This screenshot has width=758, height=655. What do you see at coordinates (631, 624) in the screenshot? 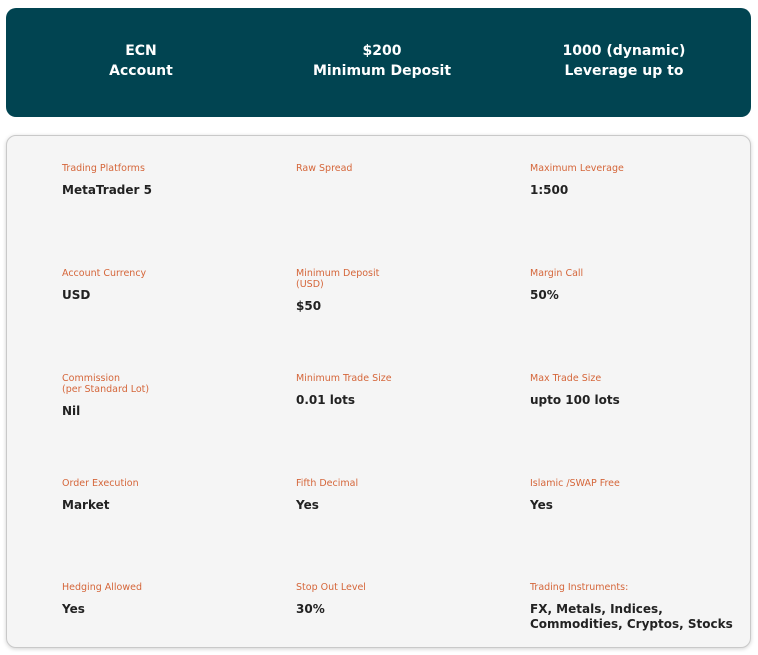
I see `spec-value-line: Commodities, Cryptos, Stocks` at bounding box center [631, 624].